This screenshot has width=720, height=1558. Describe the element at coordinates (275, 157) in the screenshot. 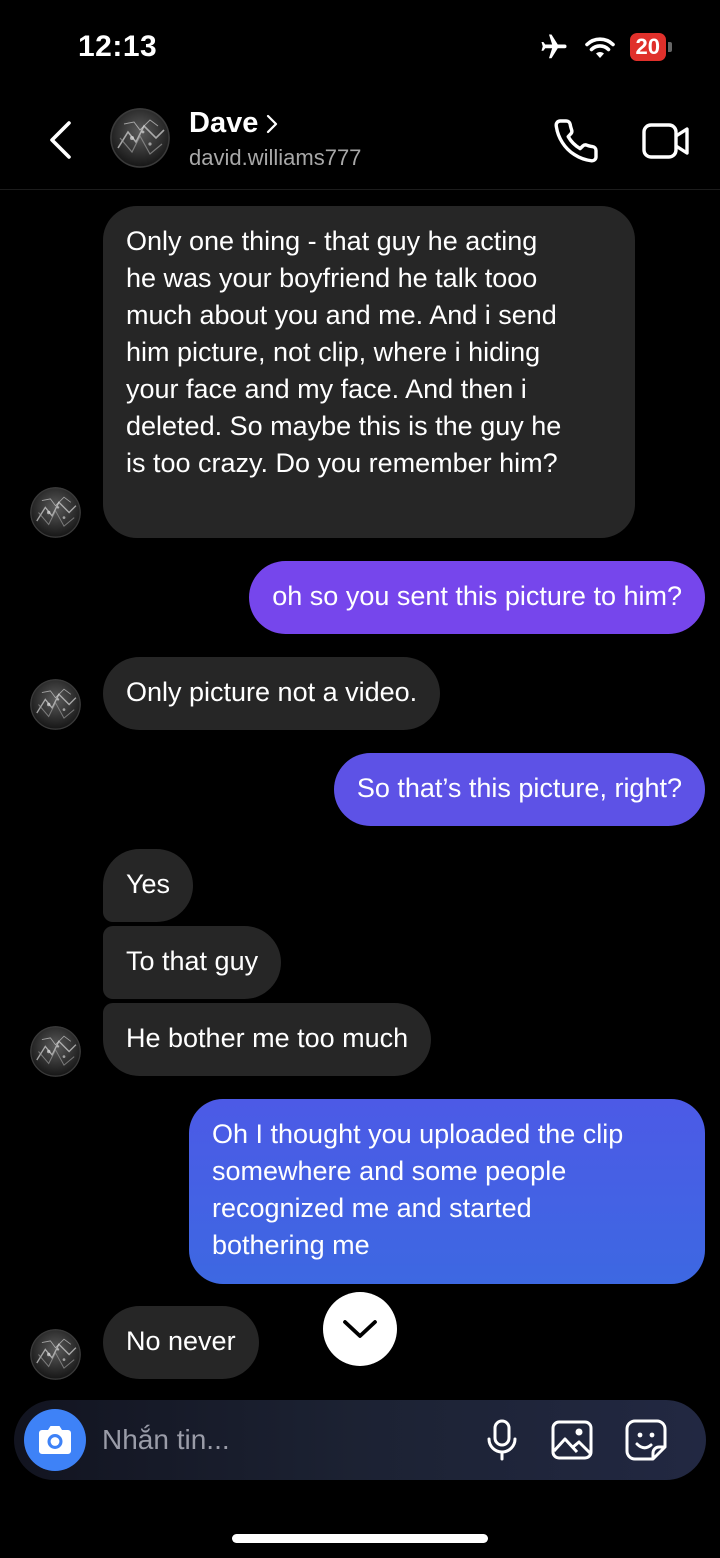

I see `contact-handle: david.williams777` at that location.